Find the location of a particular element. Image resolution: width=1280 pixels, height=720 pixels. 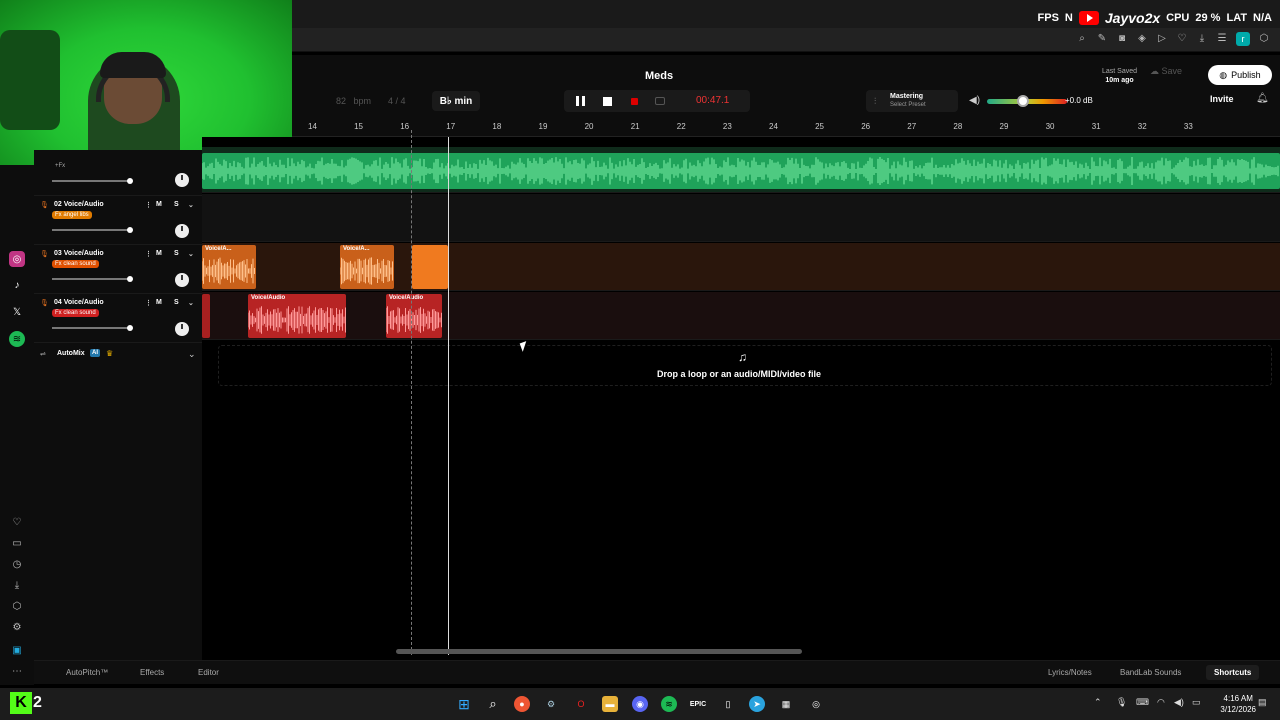

x-icon: 𝕏 is located at coordinates (17, 312).